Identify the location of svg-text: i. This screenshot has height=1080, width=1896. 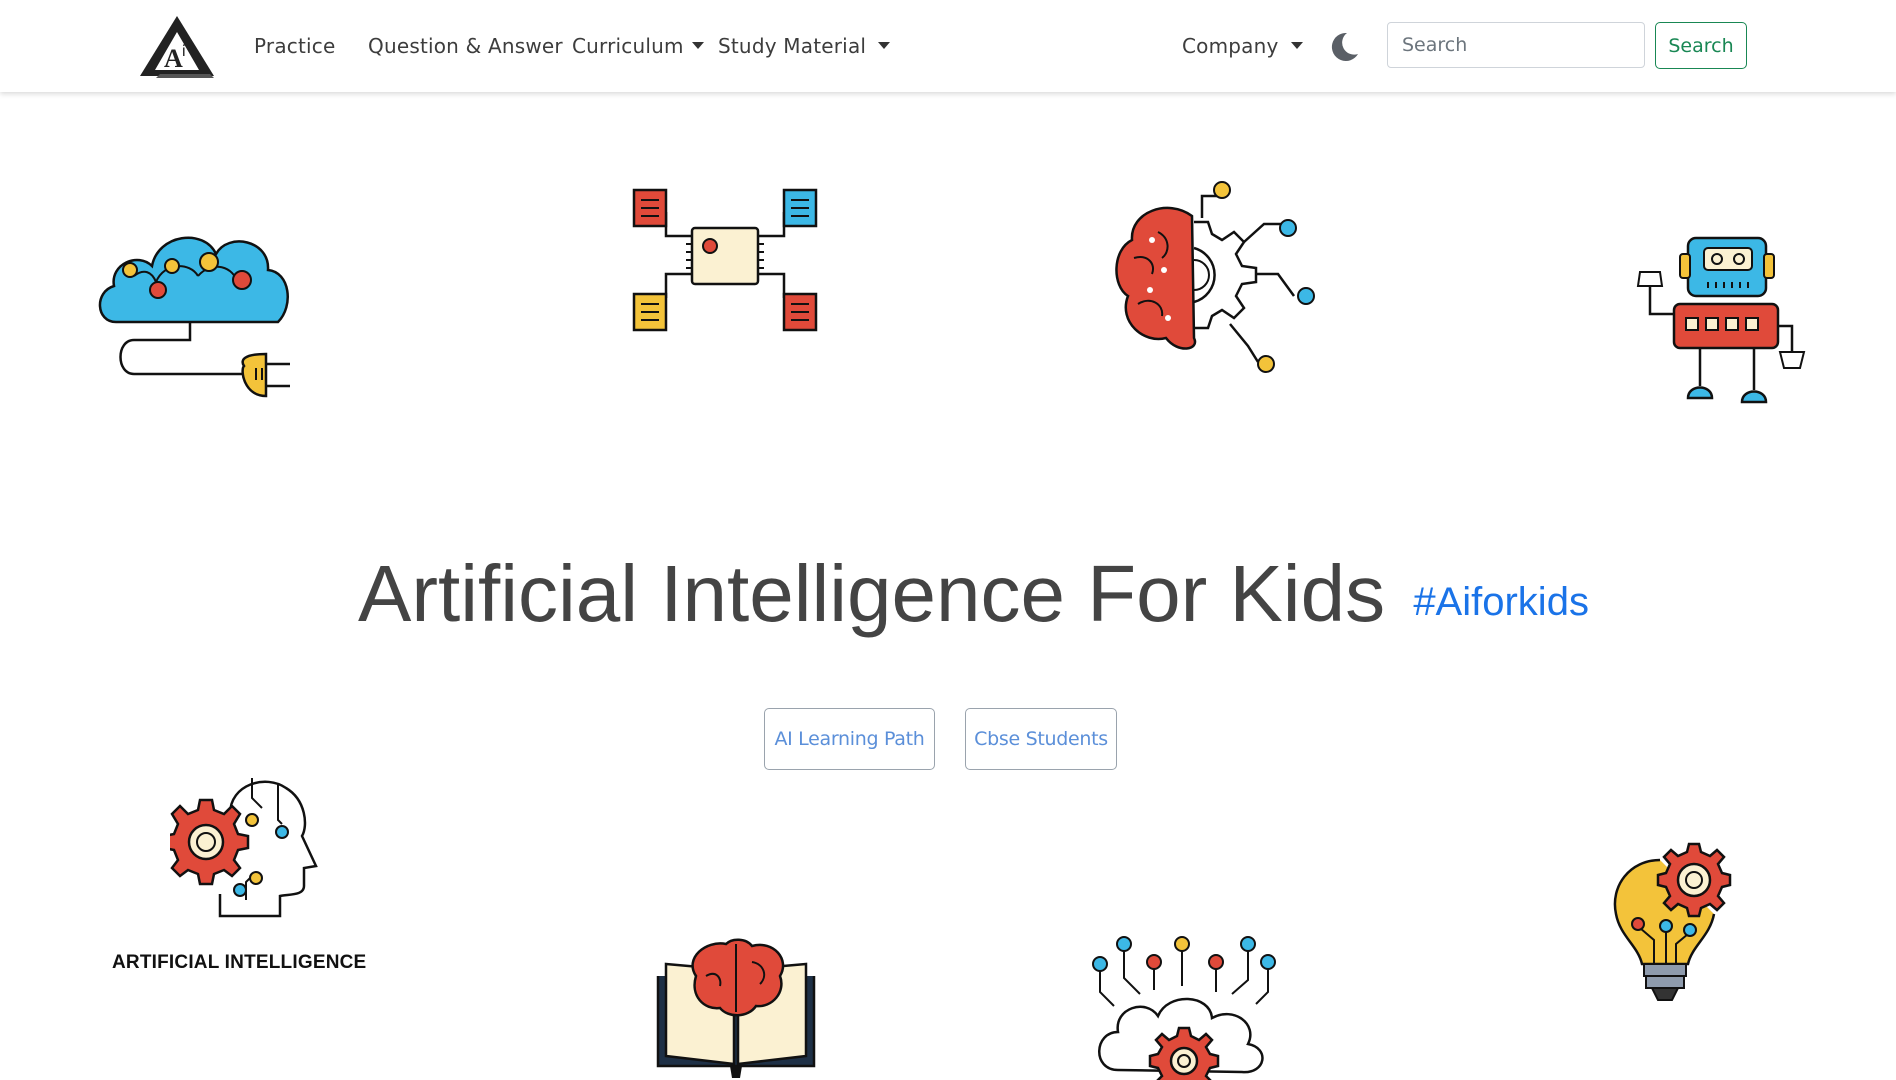
(184, 51).